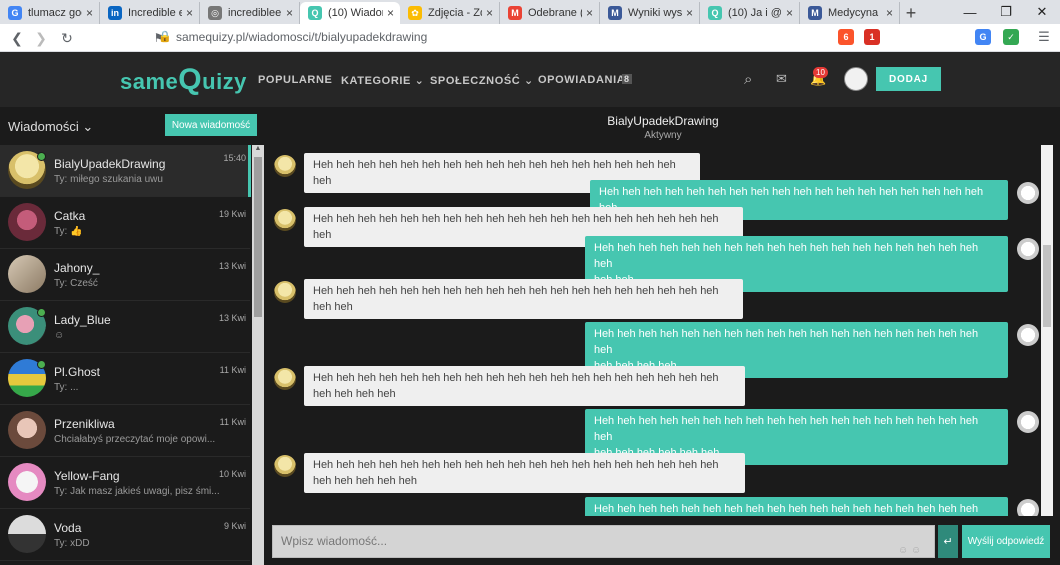 The height and width of the screenshot is (565, 1060). What do you see at coordinates (125, 379) in the screenshot?
I see `conversation-item: Pl.Ghost Ty: ... 11 Kwi` at bounding box center [125, 379].